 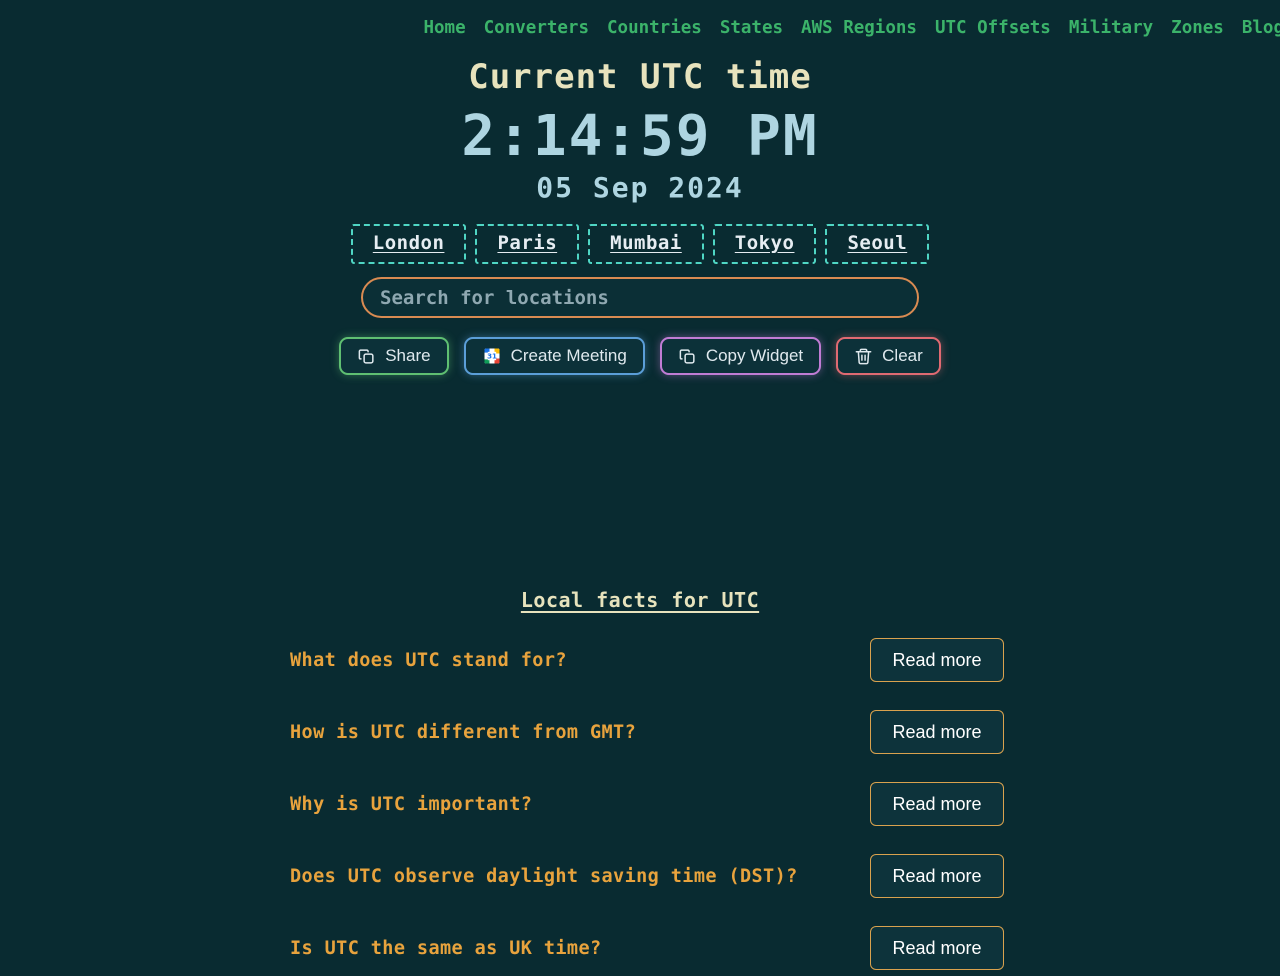 I want to click on search-container, so click(x=640, y=297).